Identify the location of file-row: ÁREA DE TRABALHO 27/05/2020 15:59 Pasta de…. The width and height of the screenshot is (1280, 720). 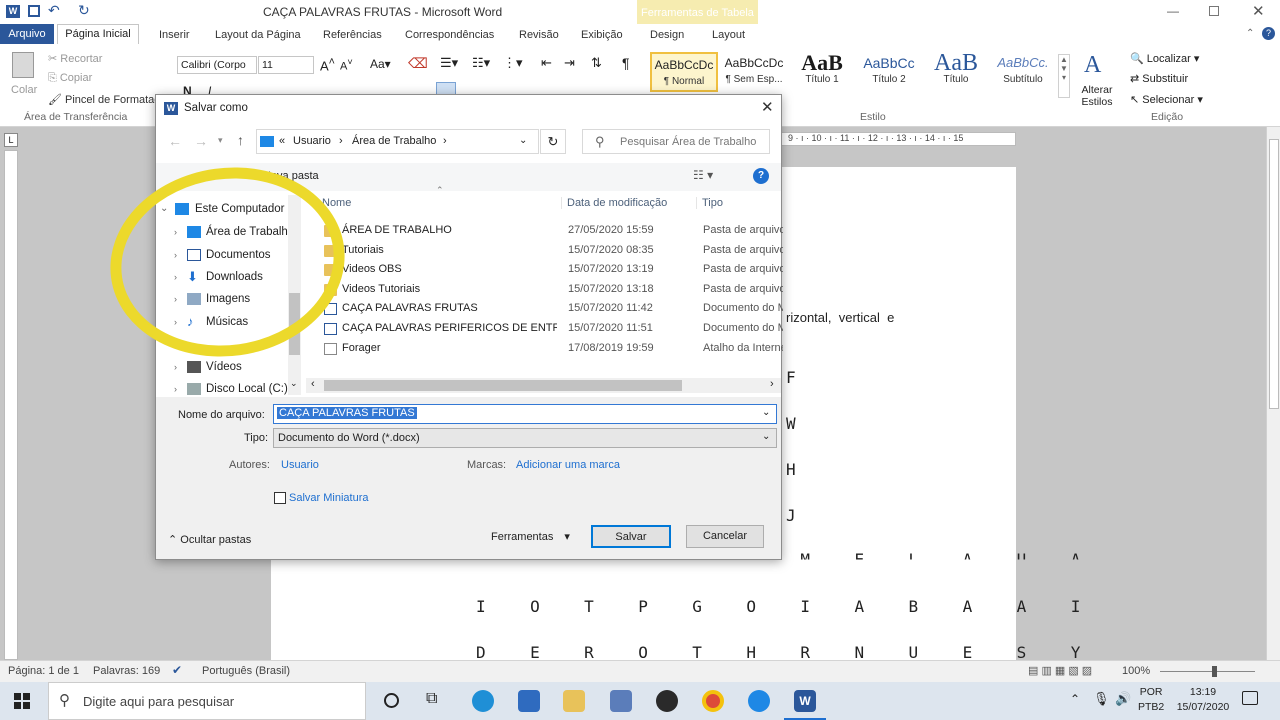
(552, 231).